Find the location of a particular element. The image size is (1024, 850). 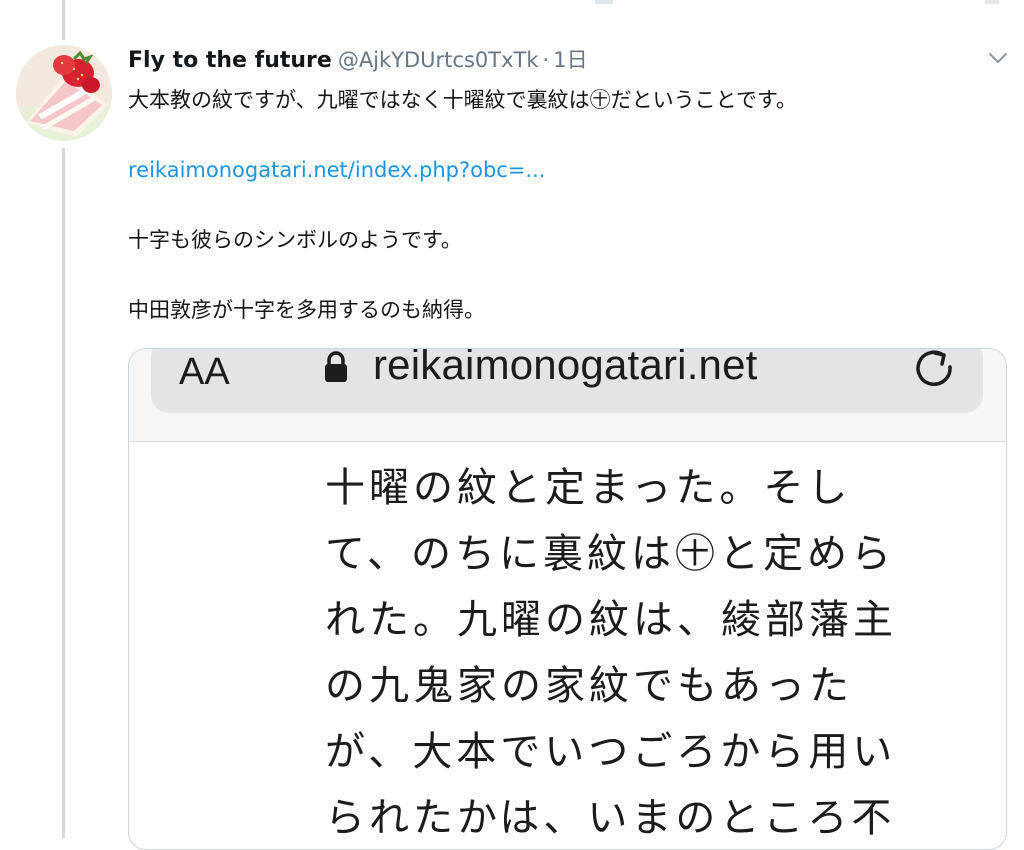

thread-line-bottom is located at coordinates (63, 493).